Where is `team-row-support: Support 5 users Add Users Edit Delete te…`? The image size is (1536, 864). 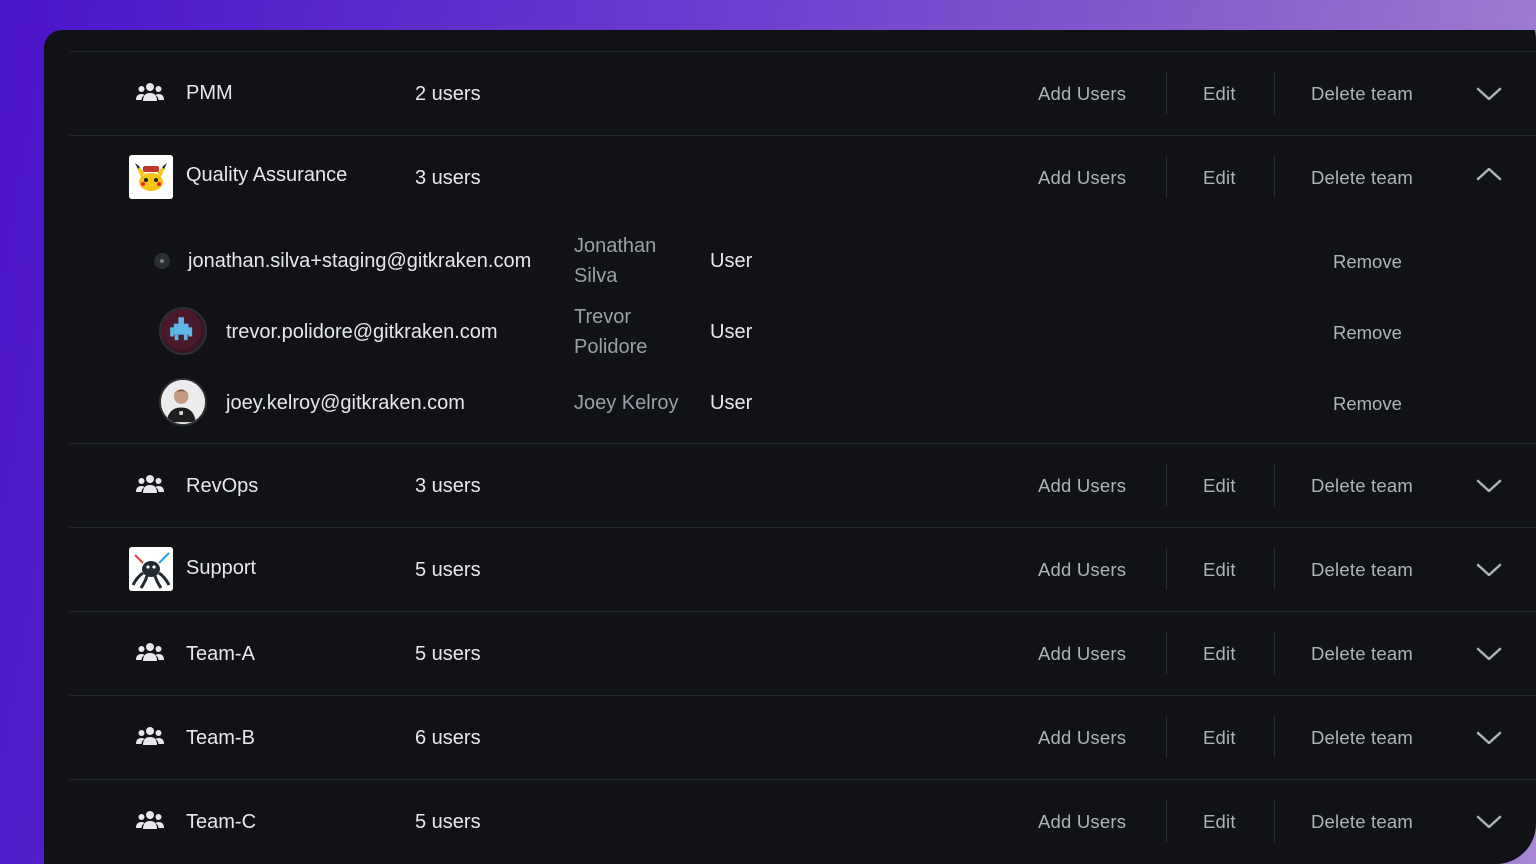
team-row-support: Support 5 users Add Users Edit Delete te… is located at coordinates (803, 570).